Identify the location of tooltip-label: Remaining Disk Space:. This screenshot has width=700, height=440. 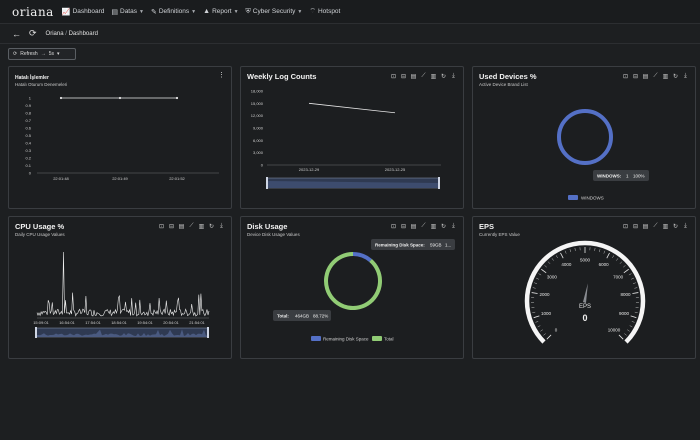
(400, 245).